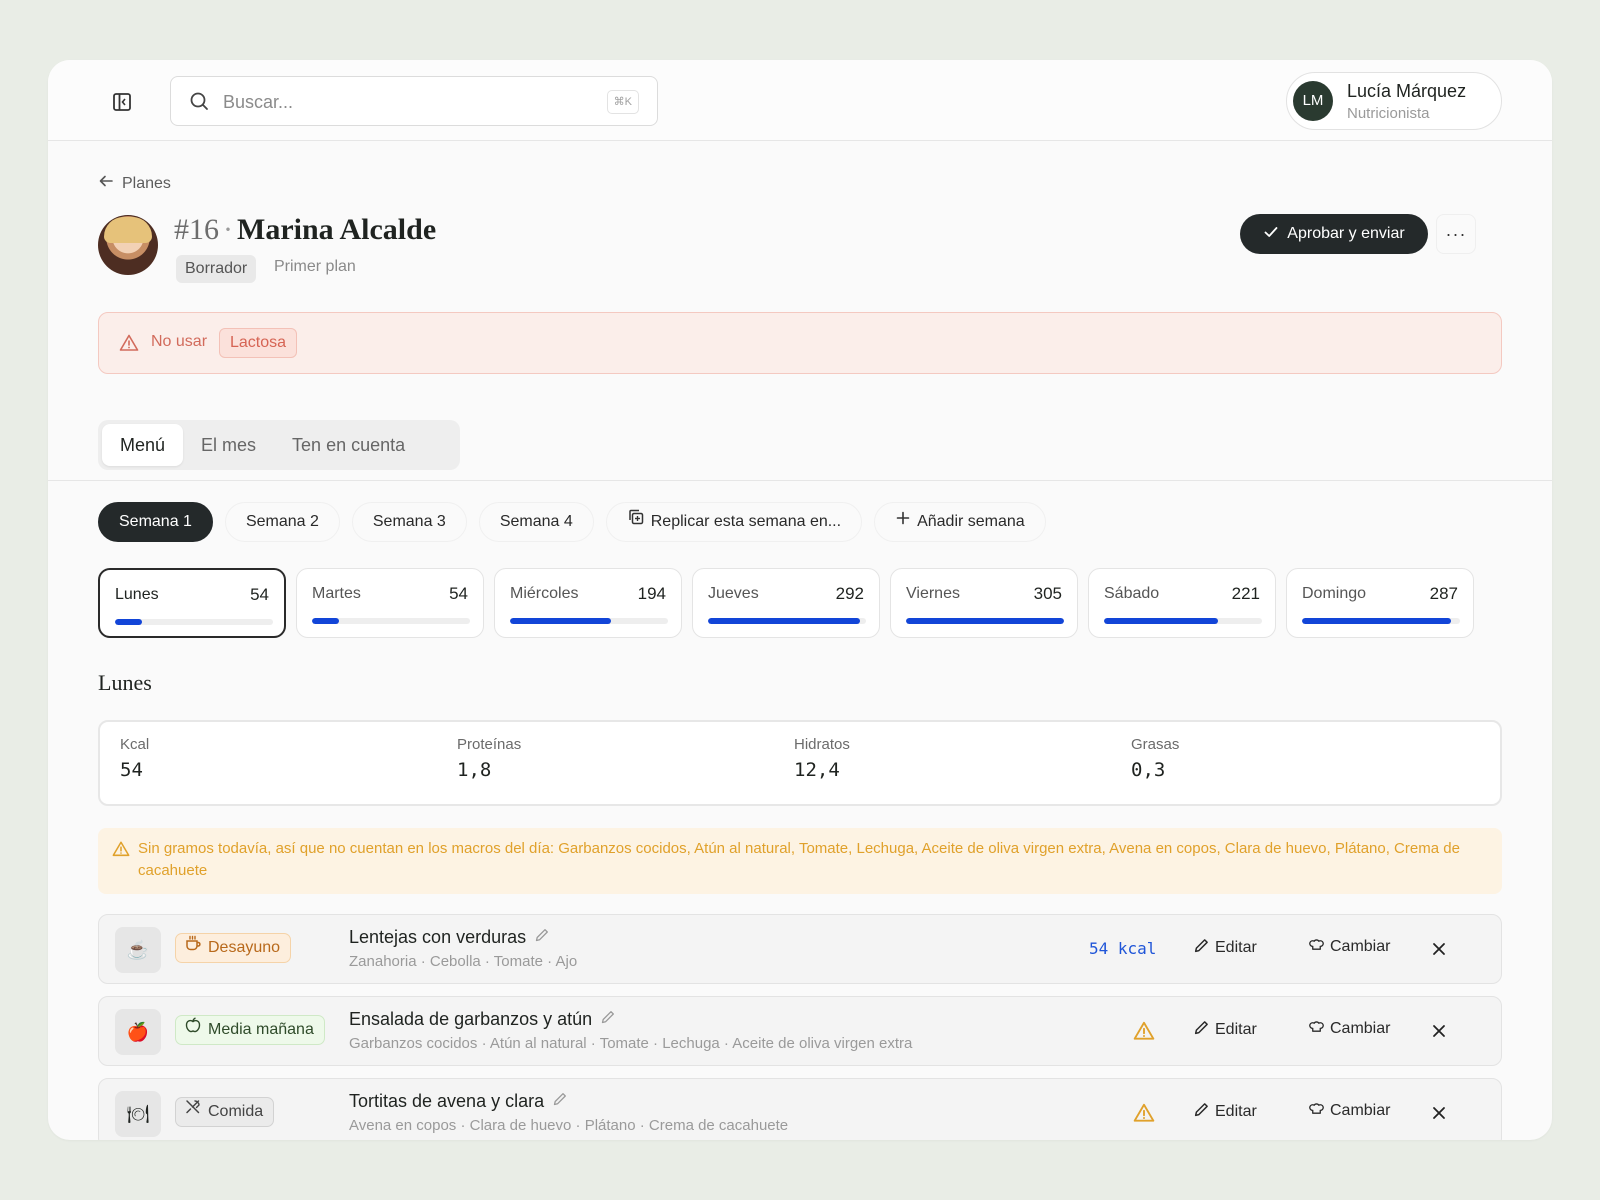  What do you see at coordinates (1132, 593) in the screenshot?
I see `day-name: Sábado` at bounding box center [1132, 593].